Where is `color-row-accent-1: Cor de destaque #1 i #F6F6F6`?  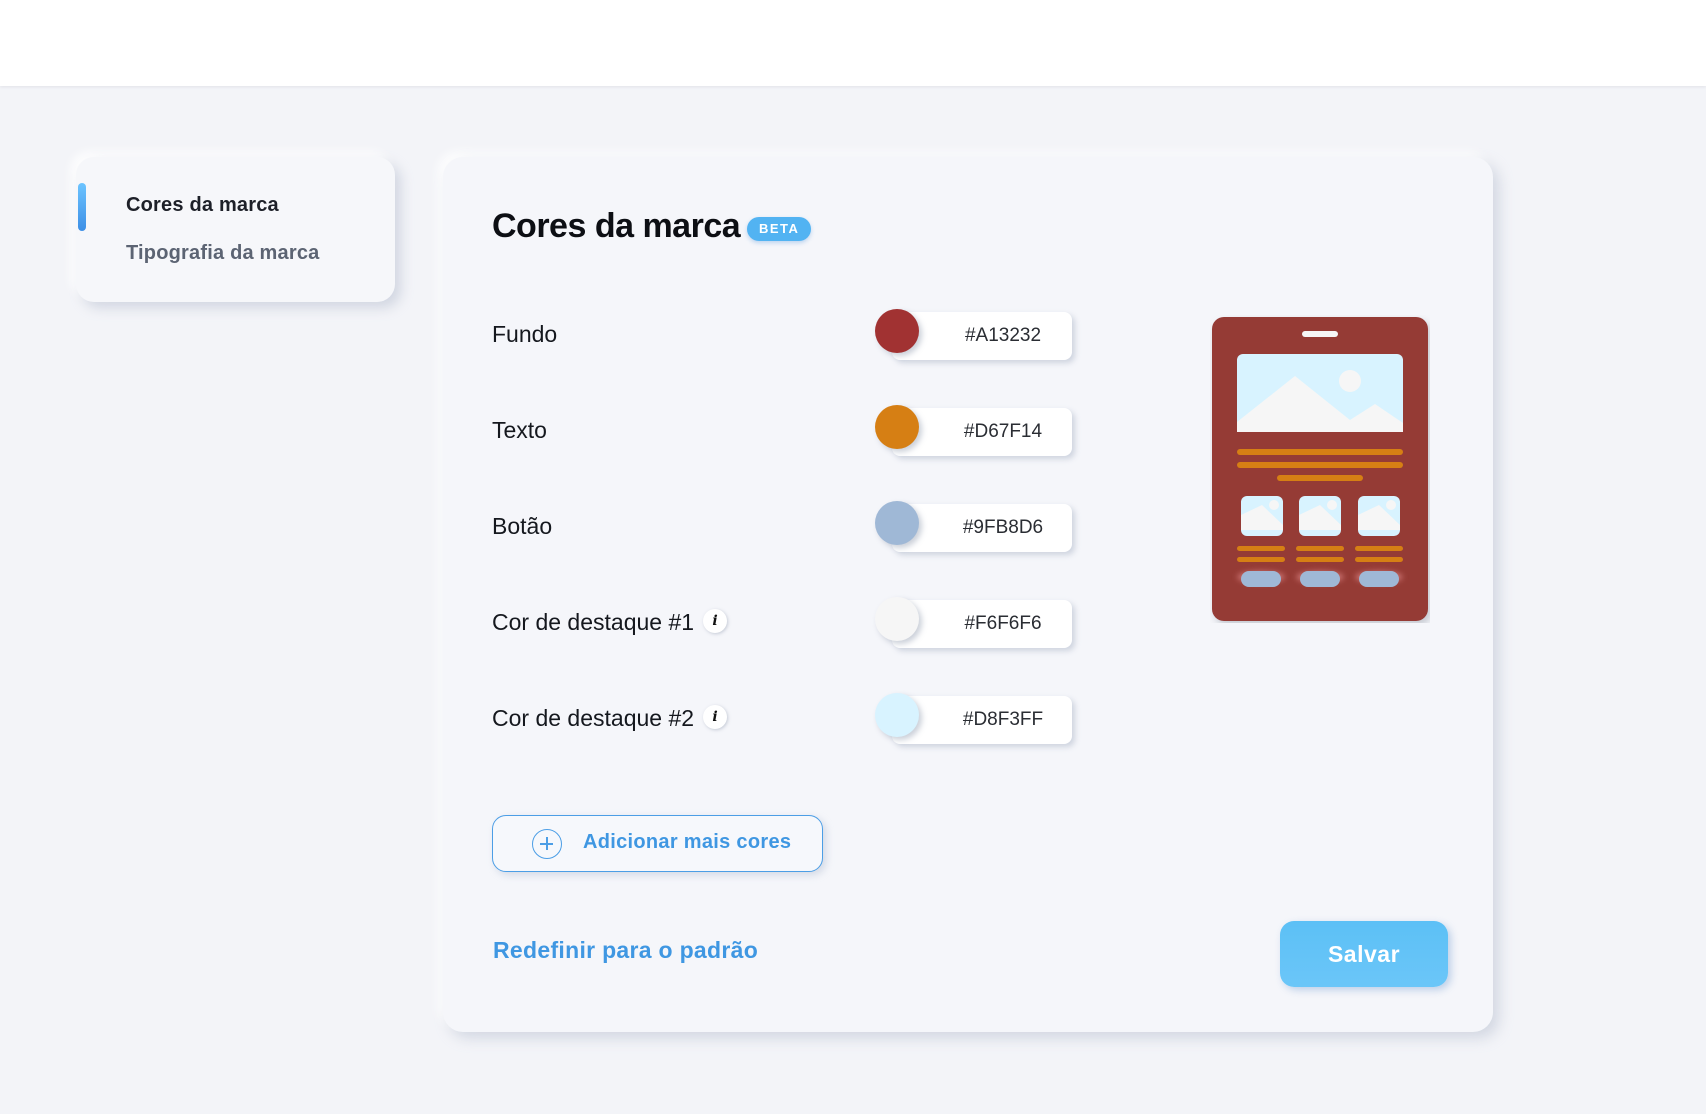
color-row-accent-1: Cor de destaque #1 i #F6F6F6 is located at coordinates (793, 622).